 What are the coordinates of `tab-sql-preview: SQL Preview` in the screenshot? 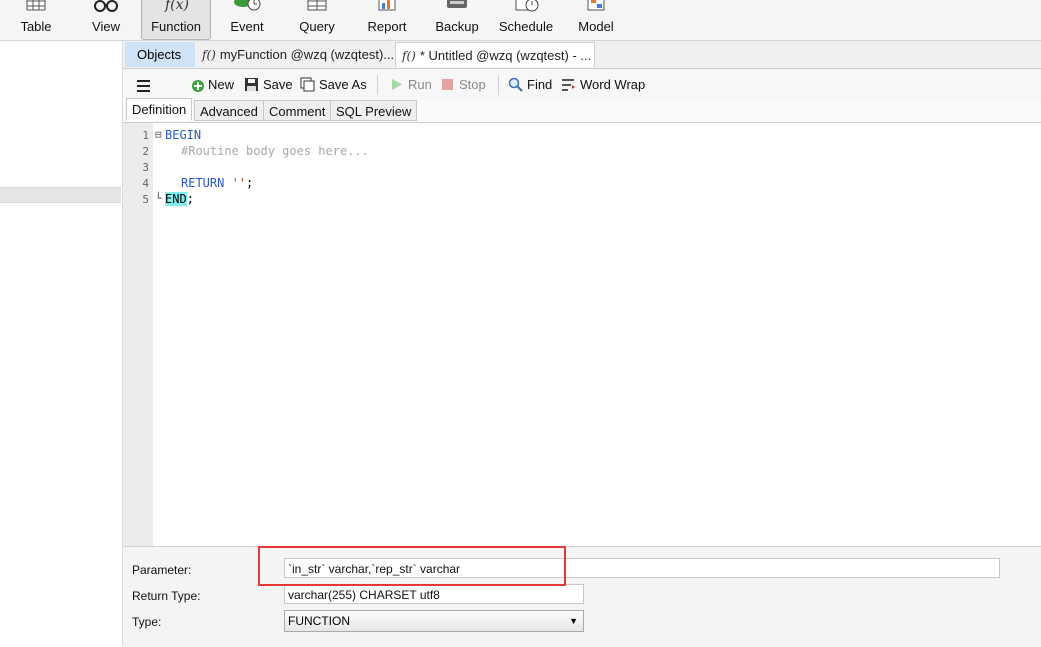 It's located at (374, 110).